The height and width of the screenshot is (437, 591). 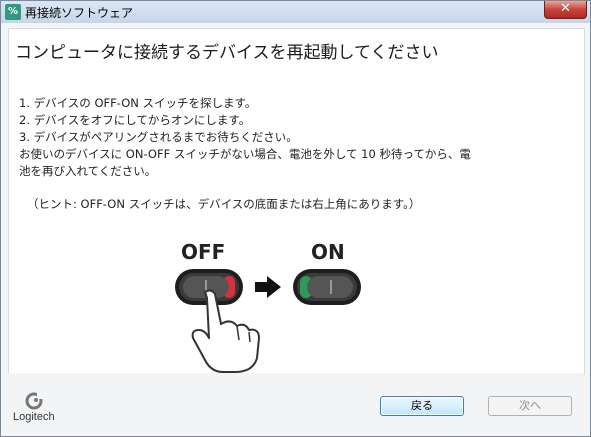 What do you see at coordinates (295, 12) in the screenshot?
I see `title-bar: % 再接続ソフトウェア ✕` at bounding box center [295, 12].